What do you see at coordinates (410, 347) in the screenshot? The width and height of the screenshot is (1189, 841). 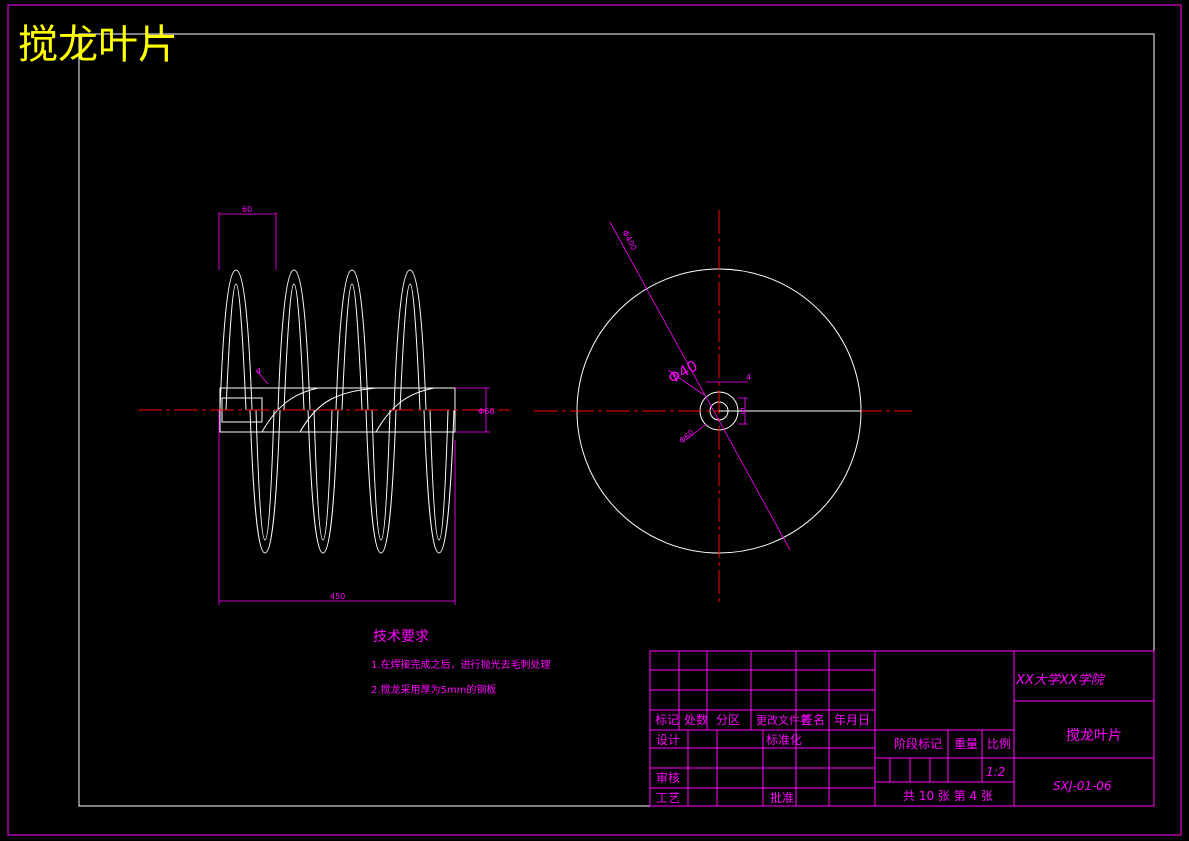 I see `blade-loop-4b` at bounding box center [410, 347].